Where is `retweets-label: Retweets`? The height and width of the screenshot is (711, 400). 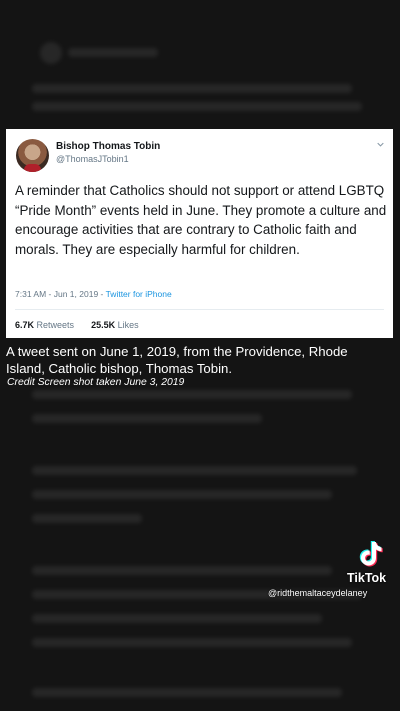 retweets-label: Retweets is located at coordinates (56, 325).